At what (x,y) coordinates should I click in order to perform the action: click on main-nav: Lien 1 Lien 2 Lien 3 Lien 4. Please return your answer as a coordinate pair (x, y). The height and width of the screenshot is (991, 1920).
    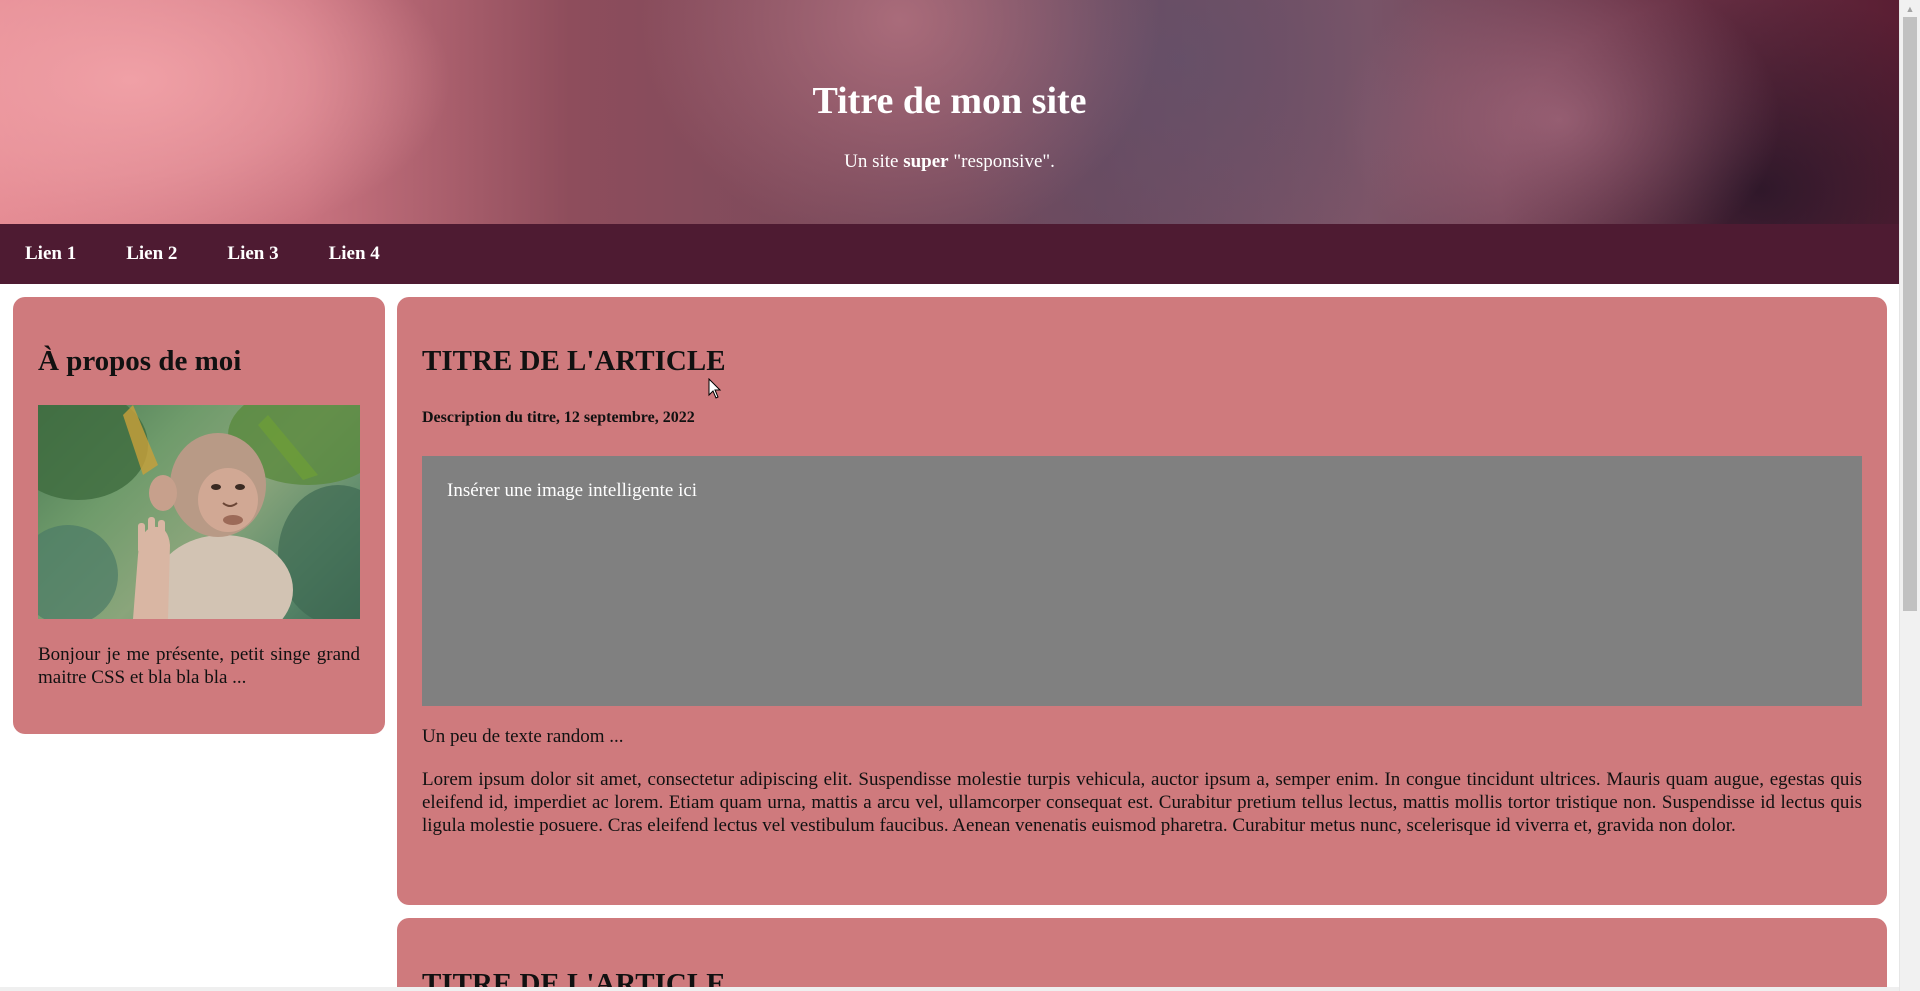
    Looking at the image, I should click on (949, 254).